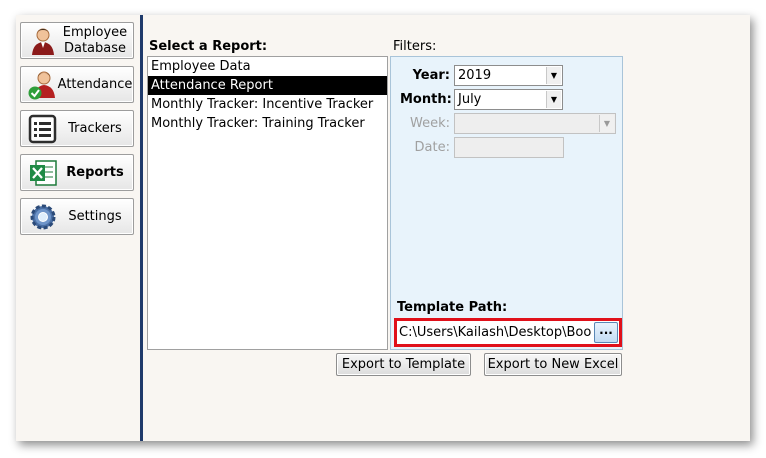 This screenshot has width=766, height=458. I want to click on template-path-value: C:\Users\Kailash\Desktop\Book1.xlsx, so click(495, 332).